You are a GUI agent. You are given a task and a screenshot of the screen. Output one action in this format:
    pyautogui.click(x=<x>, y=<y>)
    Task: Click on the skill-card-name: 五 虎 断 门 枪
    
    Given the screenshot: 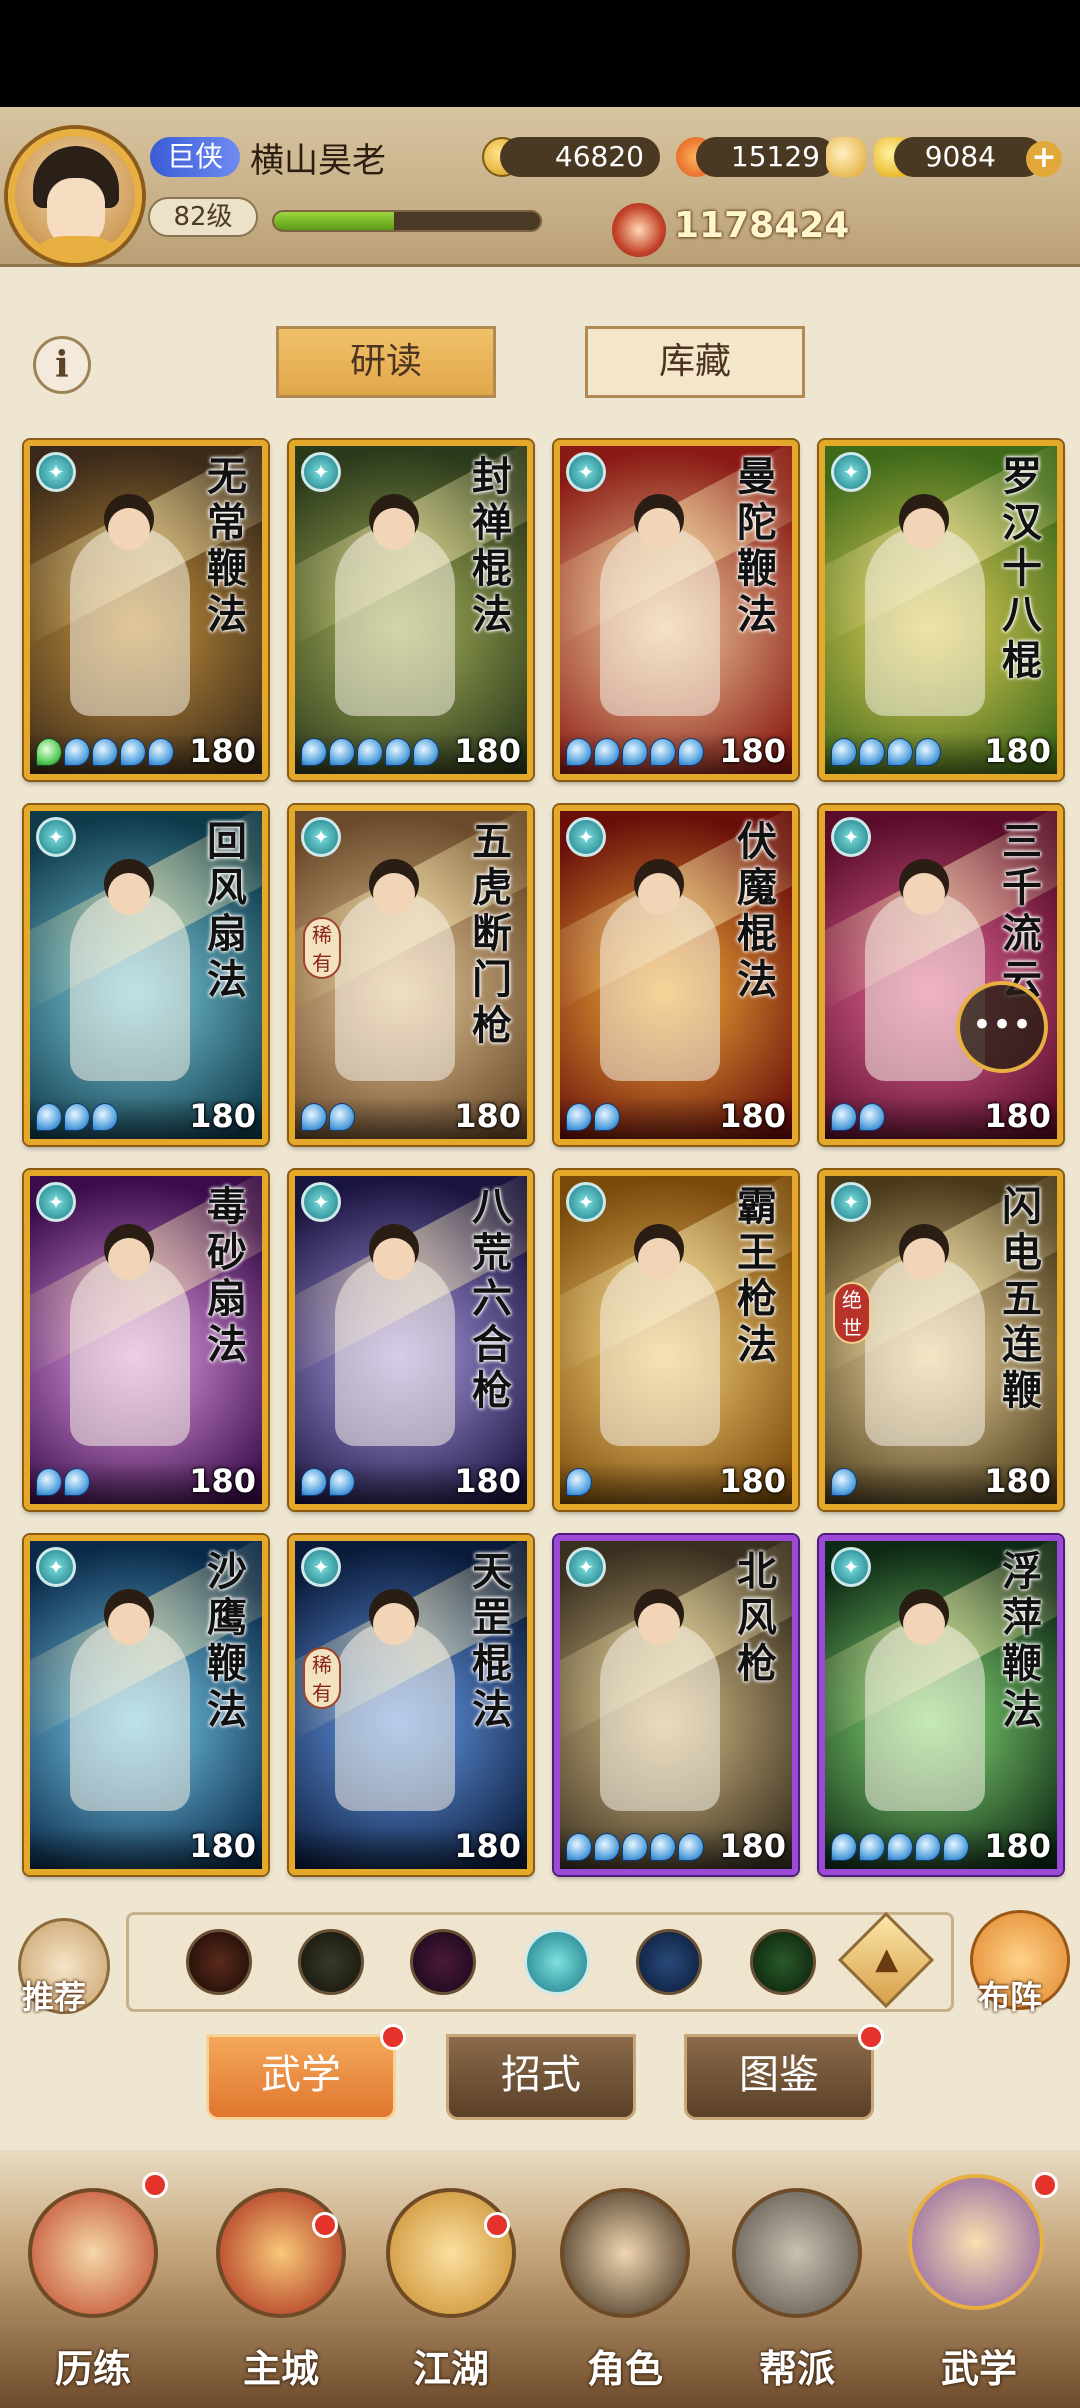 What is the action you would take?
    pyautogui.click(x=492, y=933)
    